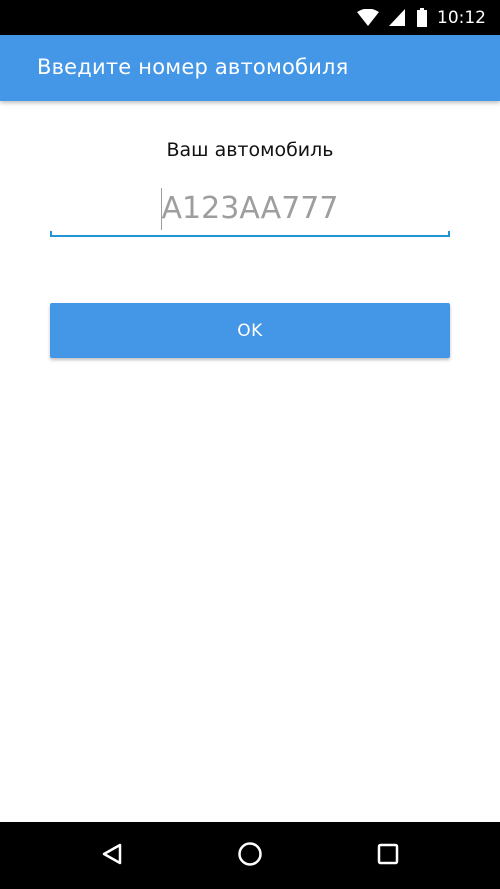 The height and width of the screenshot is (889, 500). I want to click on app-bar: Введите номер автомобиля, so click(250, 68).